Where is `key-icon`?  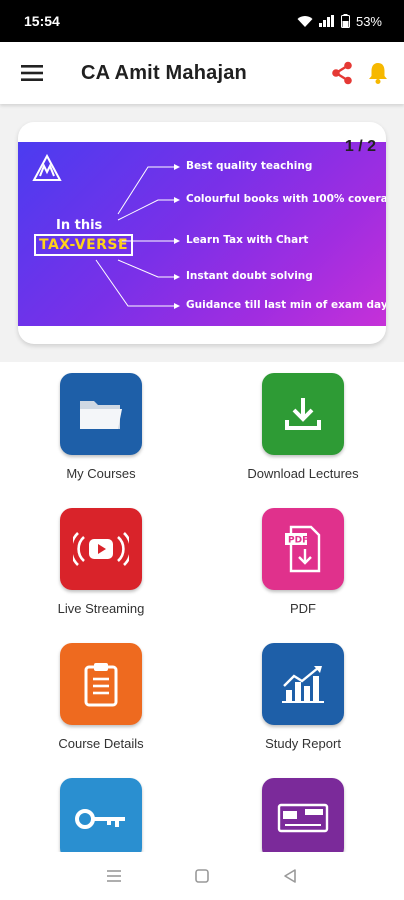 key-icon is located at coordinates (101, 819).